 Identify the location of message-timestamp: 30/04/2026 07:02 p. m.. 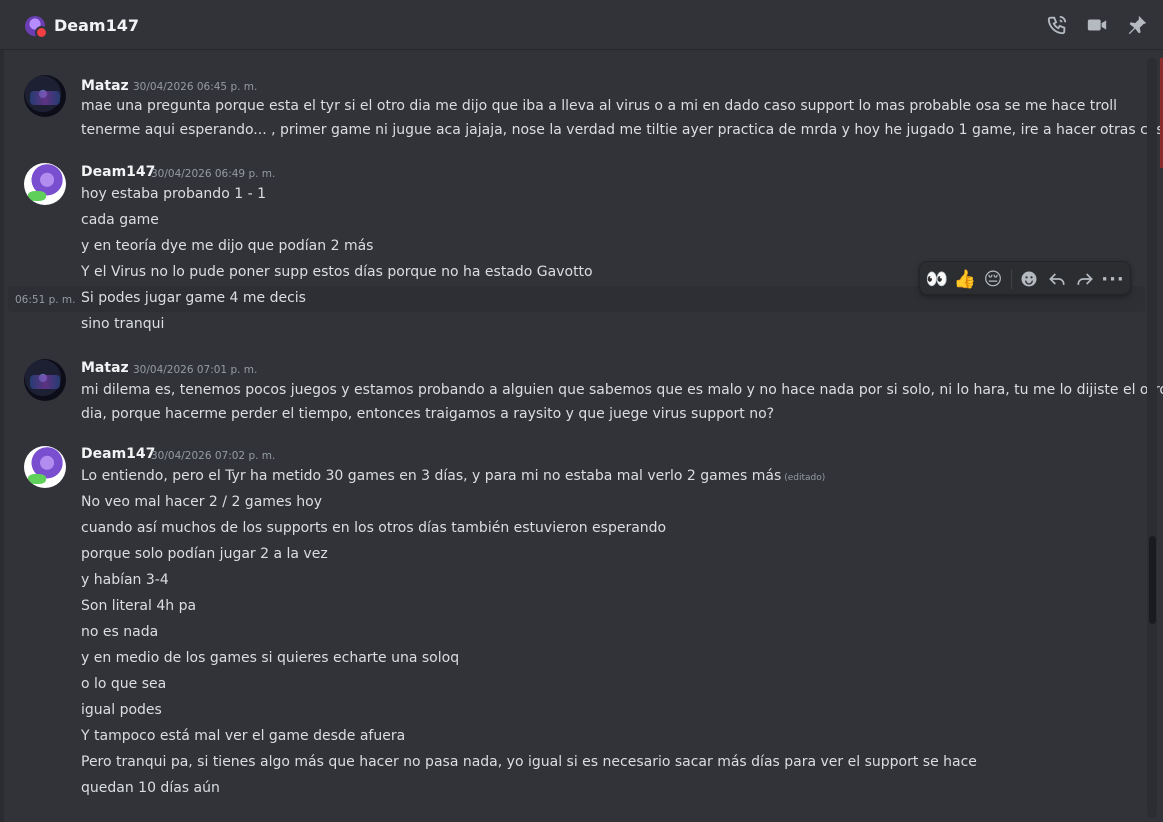
(213, 456).